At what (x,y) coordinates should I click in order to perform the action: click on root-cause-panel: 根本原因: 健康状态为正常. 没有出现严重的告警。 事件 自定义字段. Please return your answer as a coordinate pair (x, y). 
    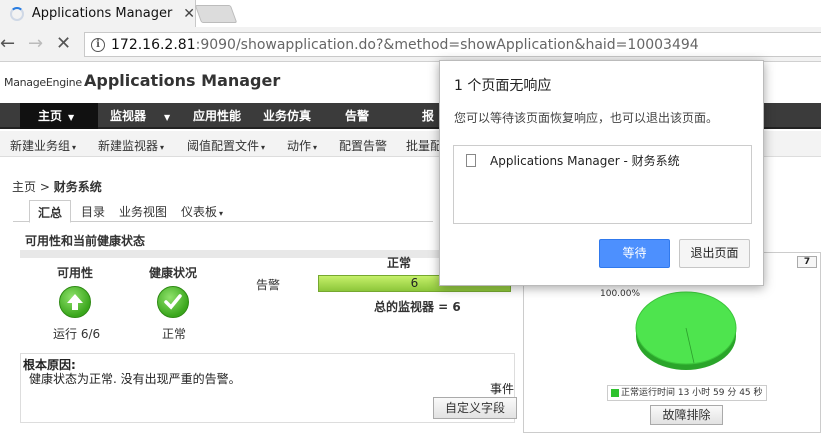
    Looking at the image, I should click on (268, 388).